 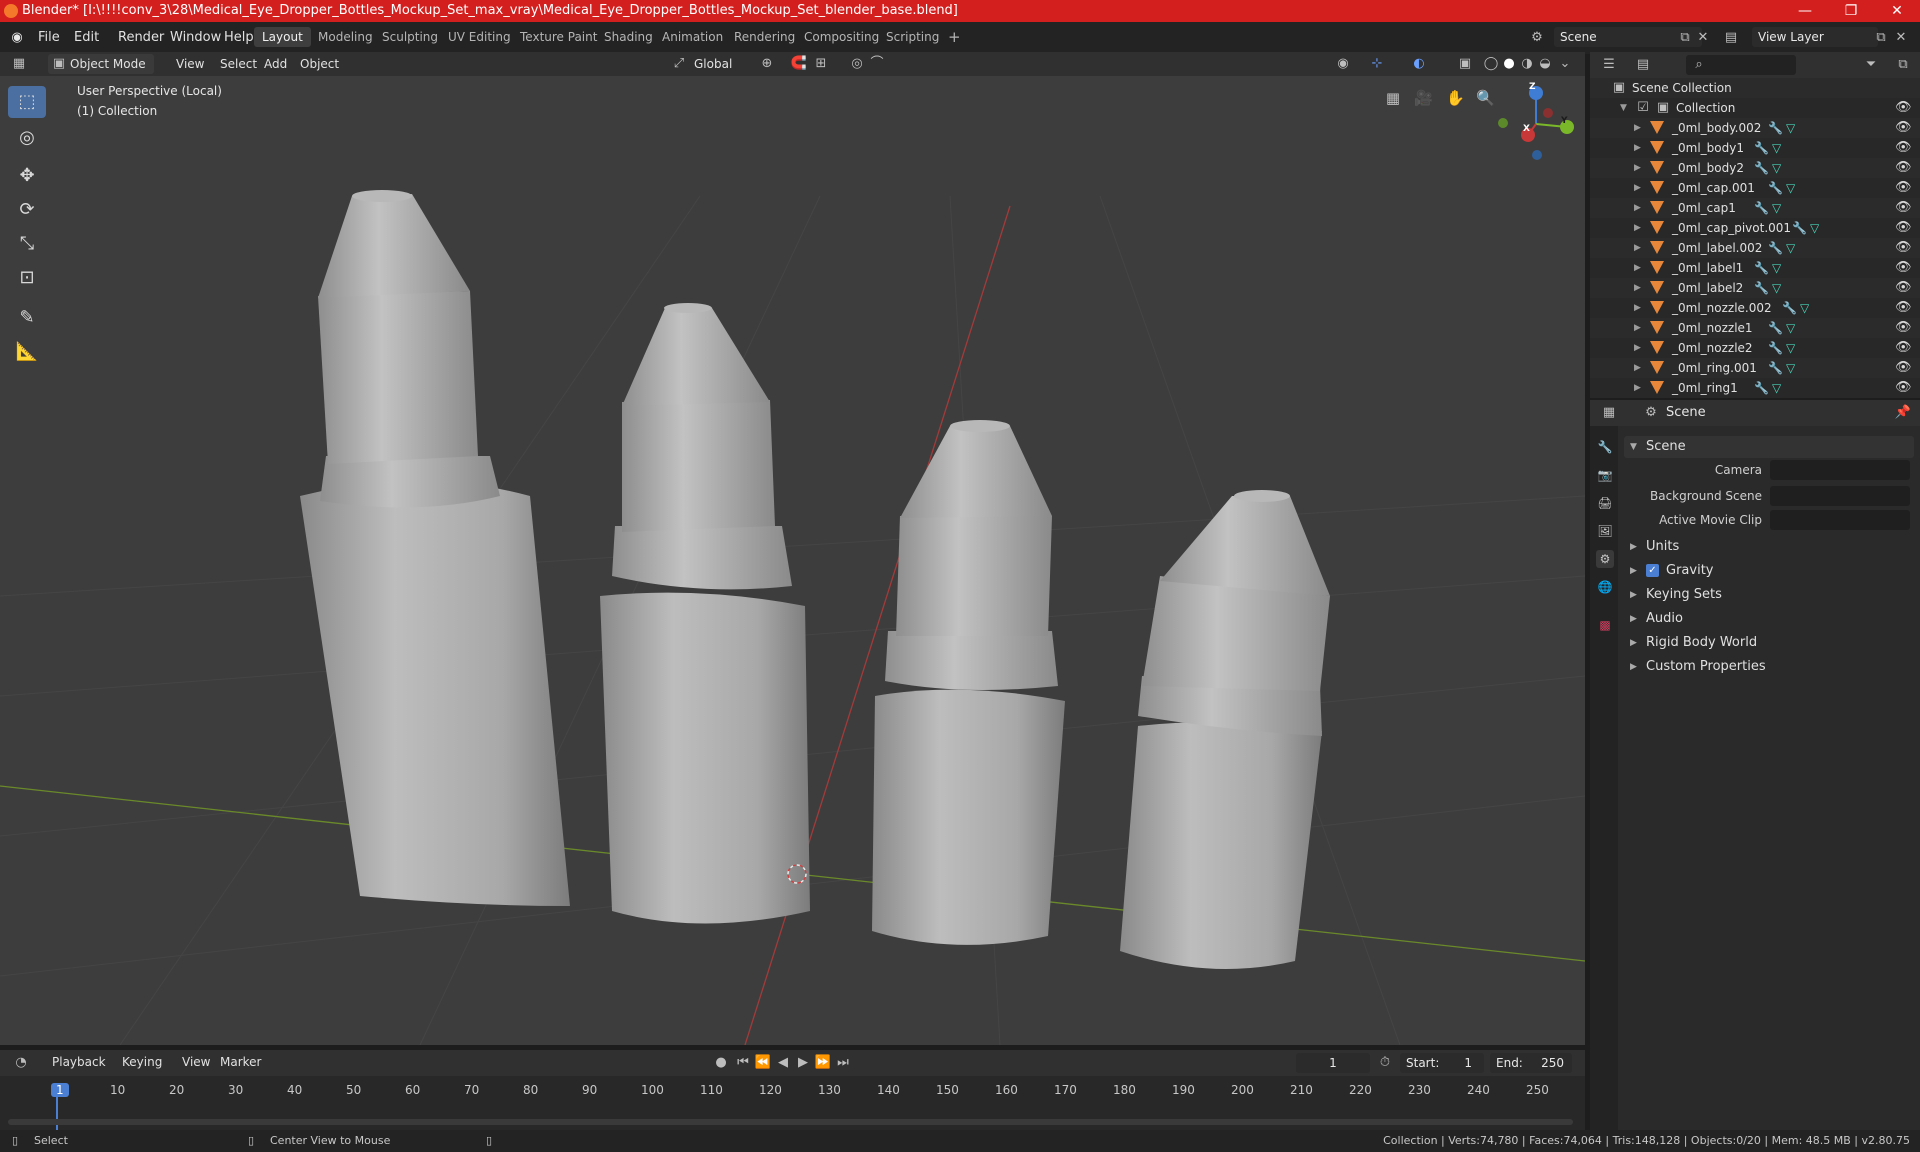 What do you see at coordinates (27, 244) in the screenshot?
I see `scale-tool-icon: ⤡` at bounding box center [27, 244].